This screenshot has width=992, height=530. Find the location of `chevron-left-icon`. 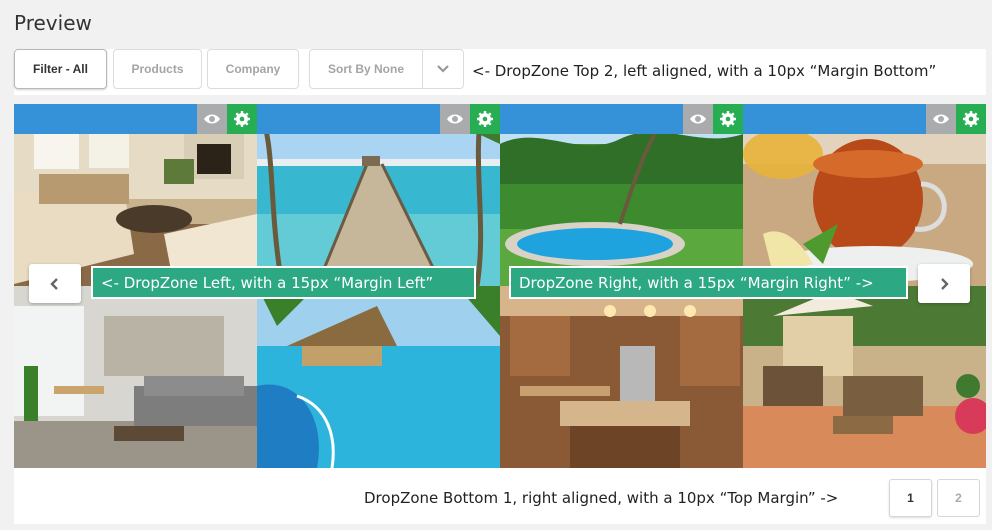

chevron-left-icon is located at coordinates (54, 283).